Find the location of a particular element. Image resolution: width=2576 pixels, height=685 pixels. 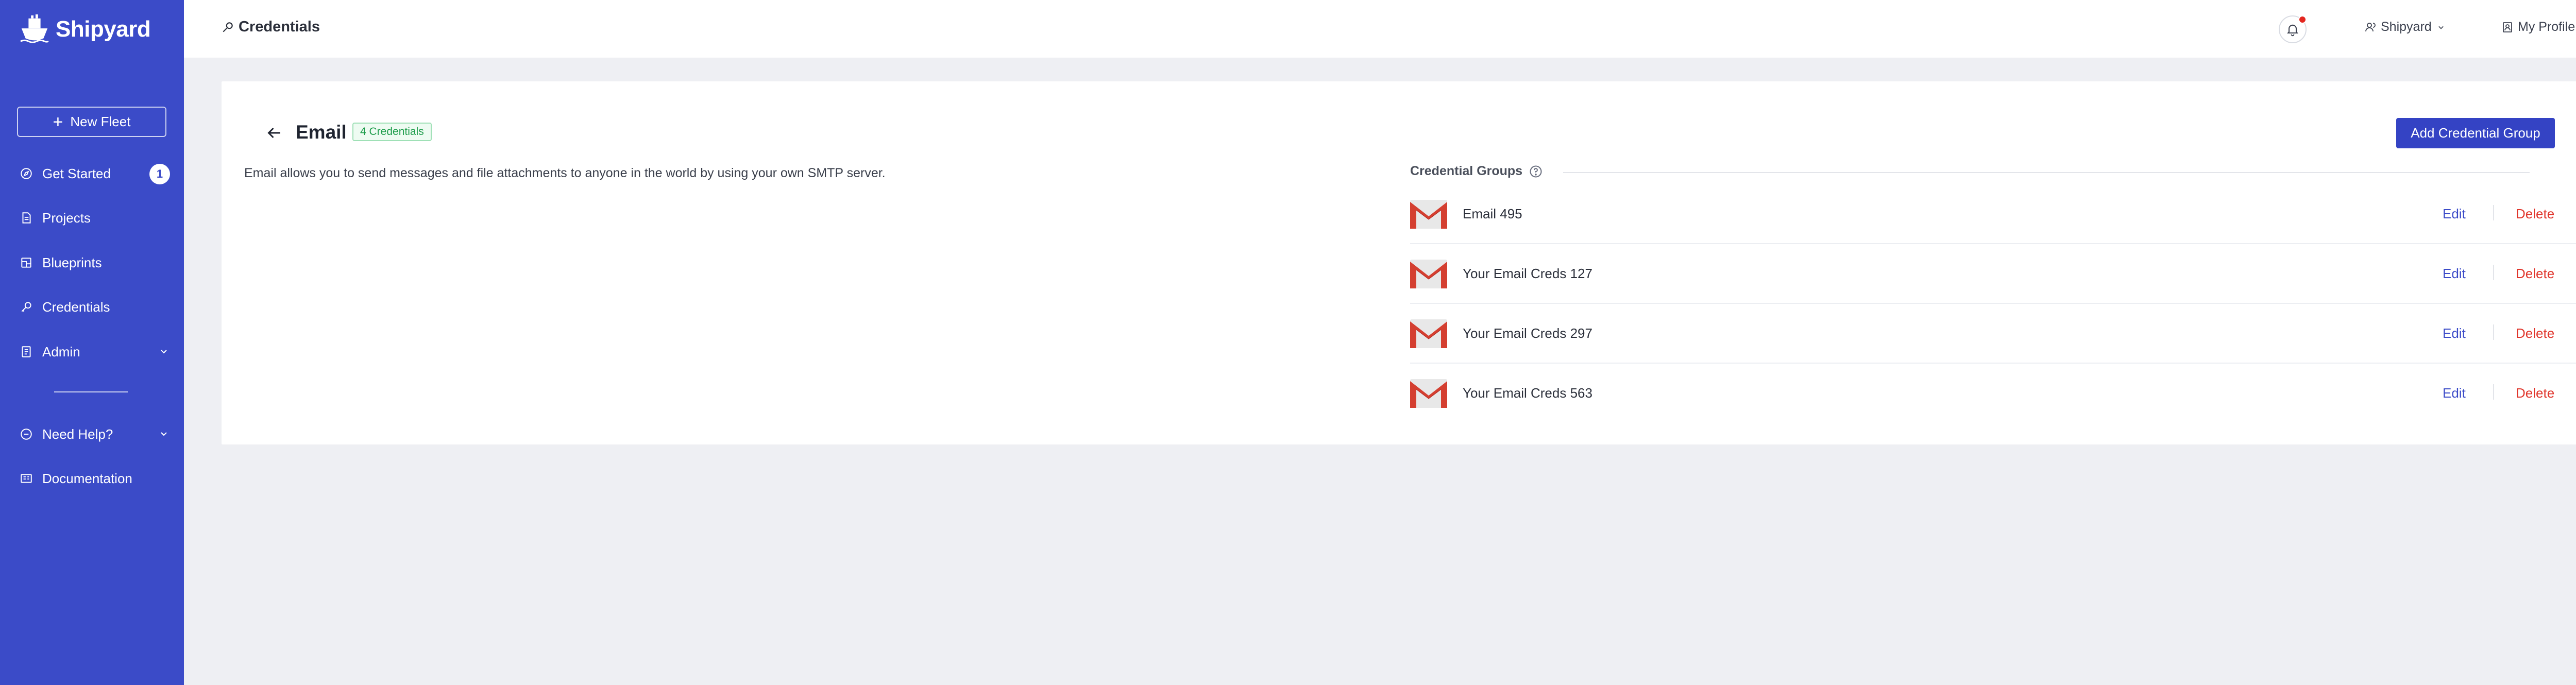

credential-group-row: Your Email Creds 563 Edit Delete is located at coordinates (1993, 393).